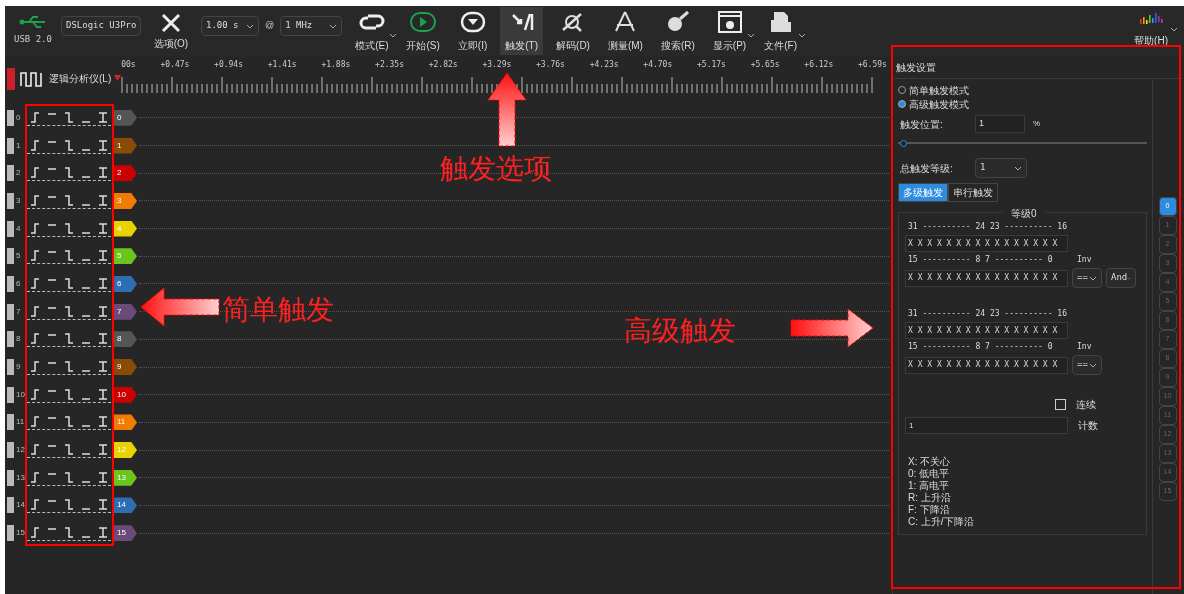 Image resolution: width=1184 pixels, height=594 pixels. I want to click on mode-radio: 简单触发模式, so click(1022, 90).